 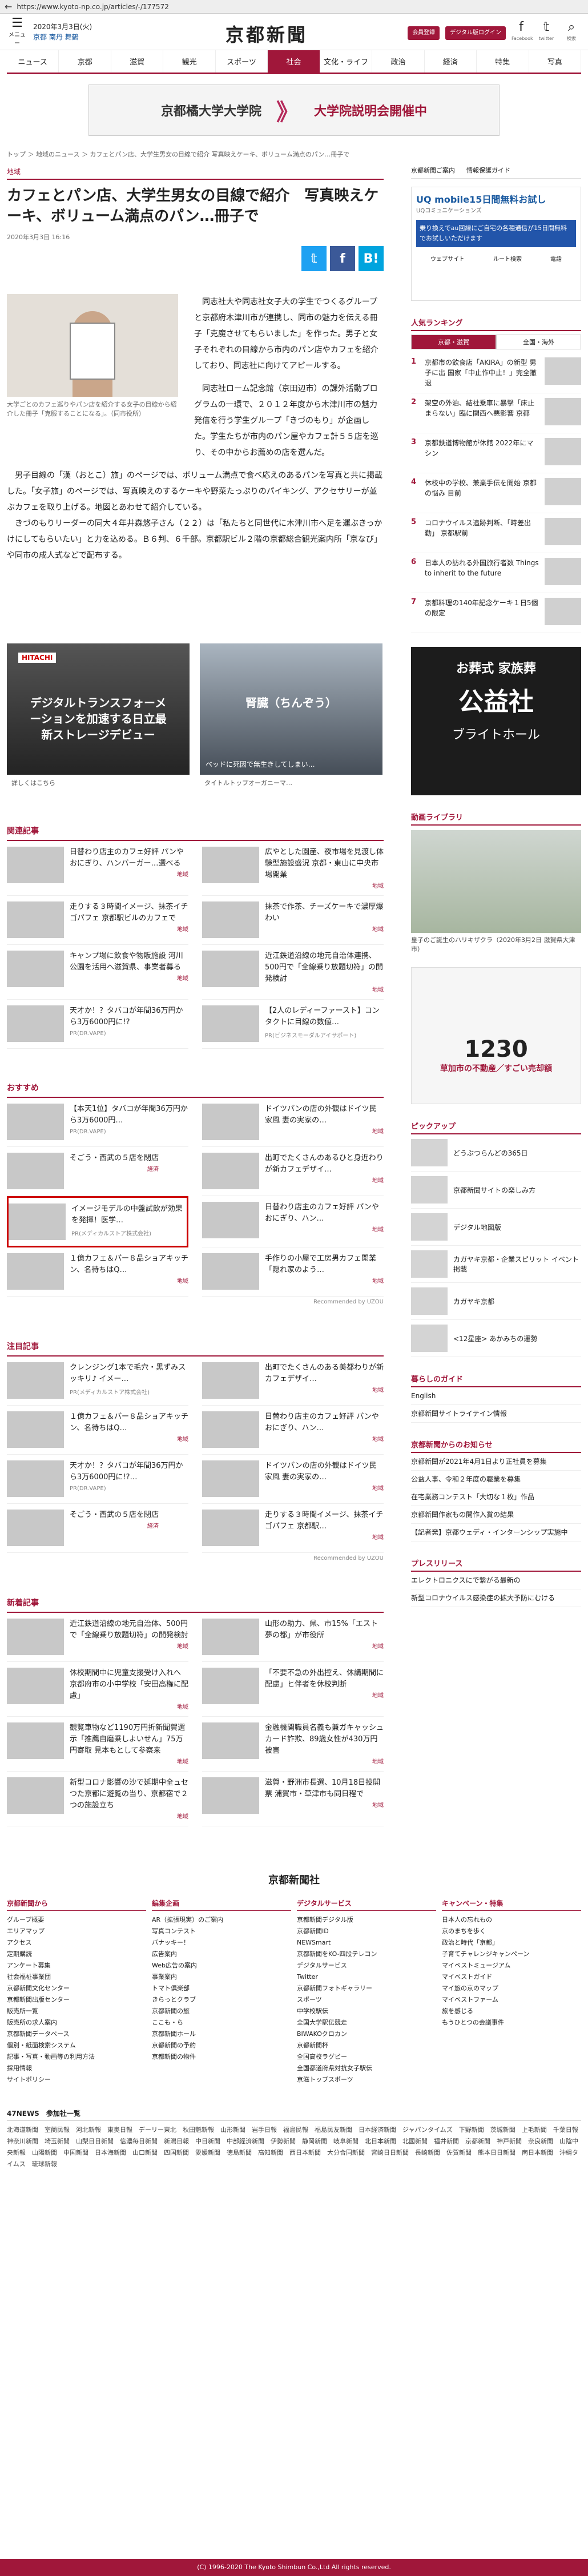 What do you see at coordinates (98, 1689) in the screenshot?
I see `latest-item: 休校期間中に児童支援受け入れへ 京都府市の小中学校「安田高権に配慮」 地域` at bounding box center [98, 1689].